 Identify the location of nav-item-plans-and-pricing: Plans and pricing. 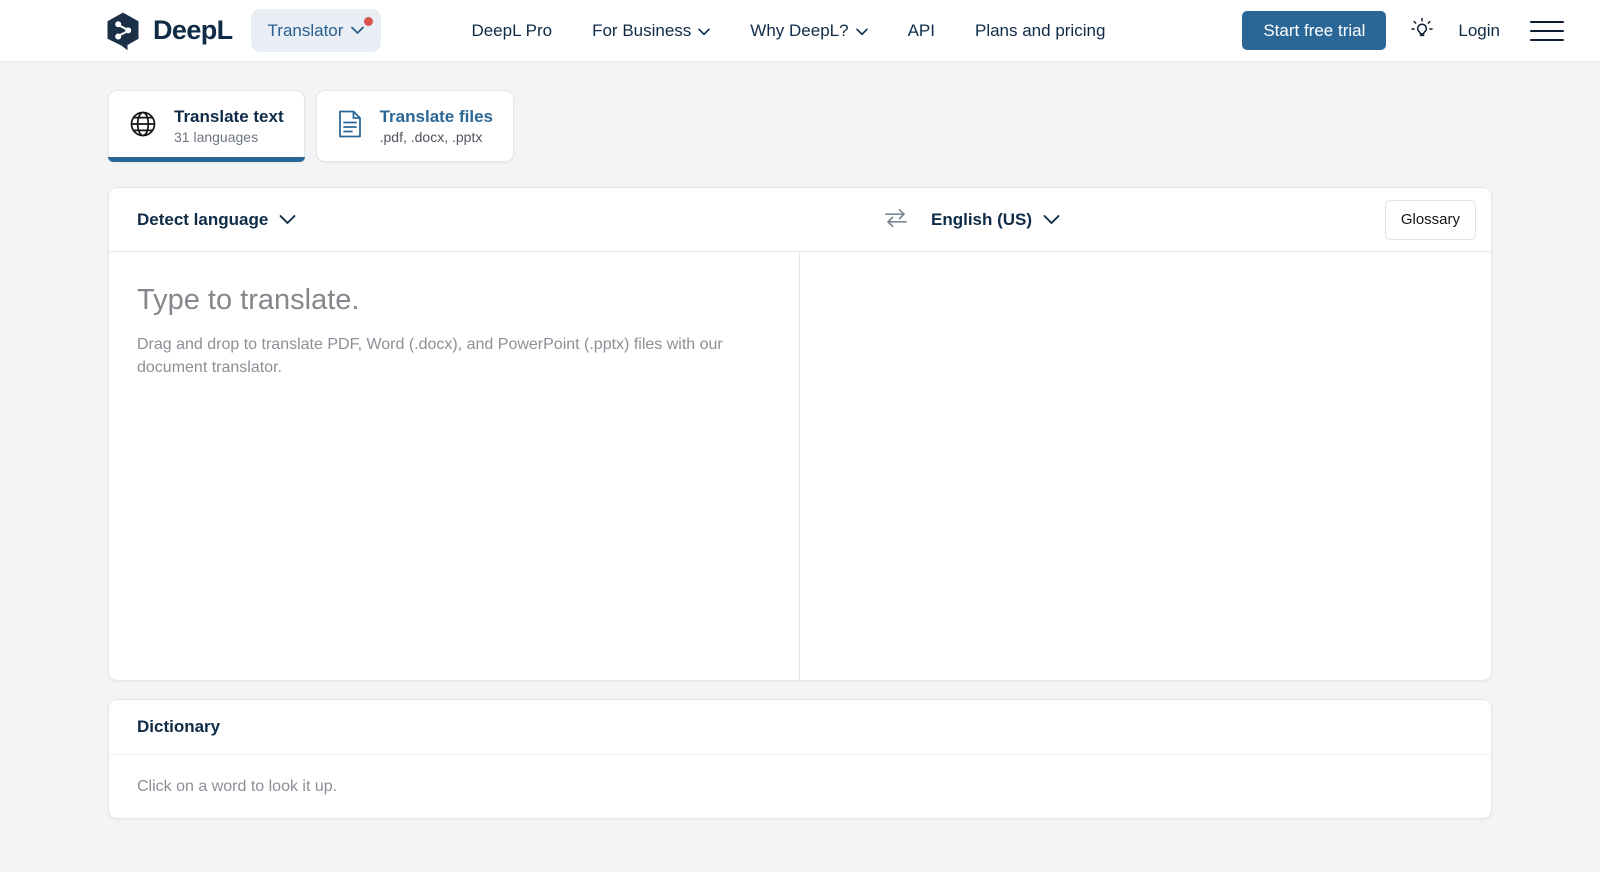
(1040, 31).